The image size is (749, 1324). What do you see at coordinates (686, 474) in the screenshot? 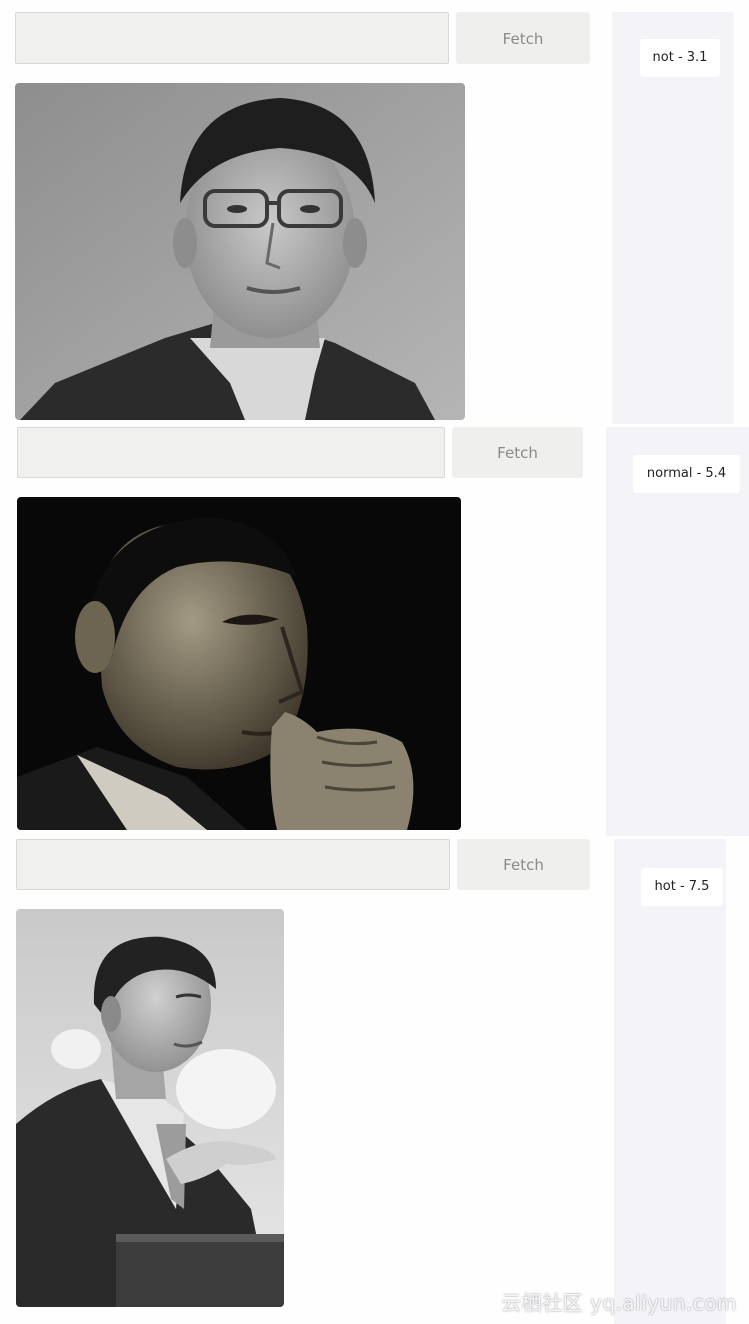
I see `result-badge: normal - 5.4` at bounding box center [686, 474].